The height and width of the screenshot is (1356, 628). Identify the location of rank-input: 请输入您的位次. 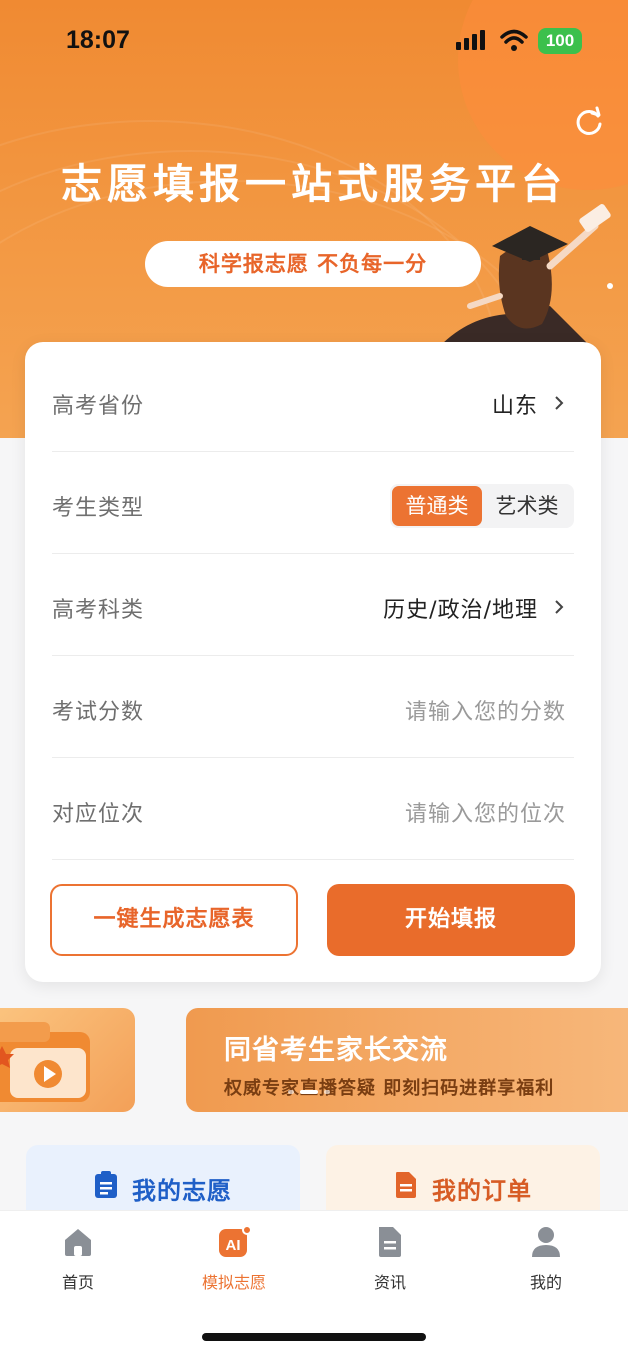
(485, 812).